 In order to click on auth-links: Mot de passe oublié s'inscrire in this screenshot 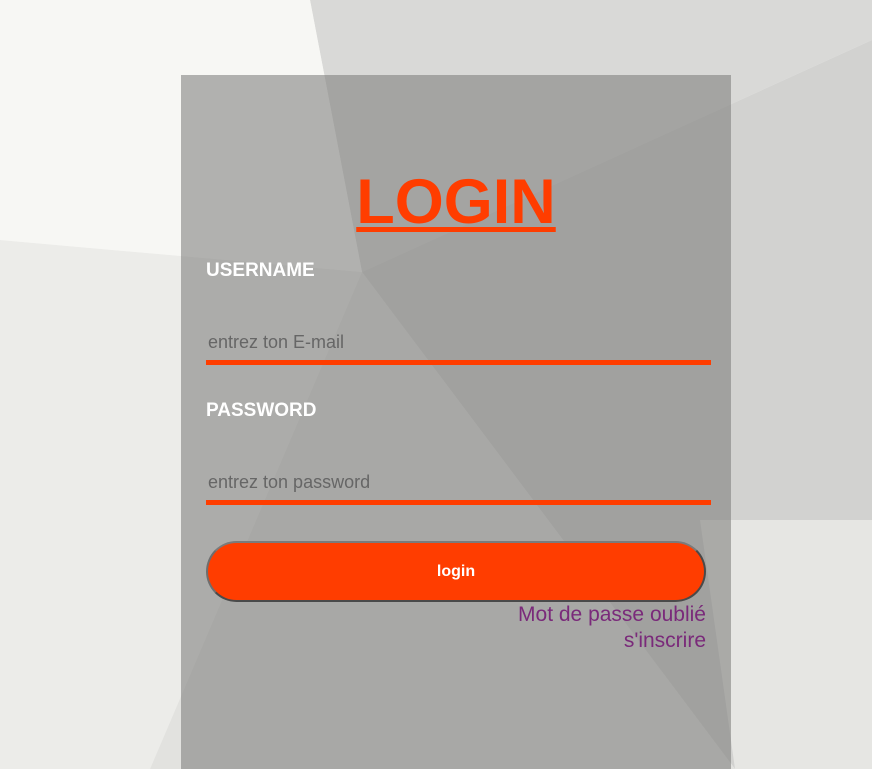, I will do `click(612, 628)`.